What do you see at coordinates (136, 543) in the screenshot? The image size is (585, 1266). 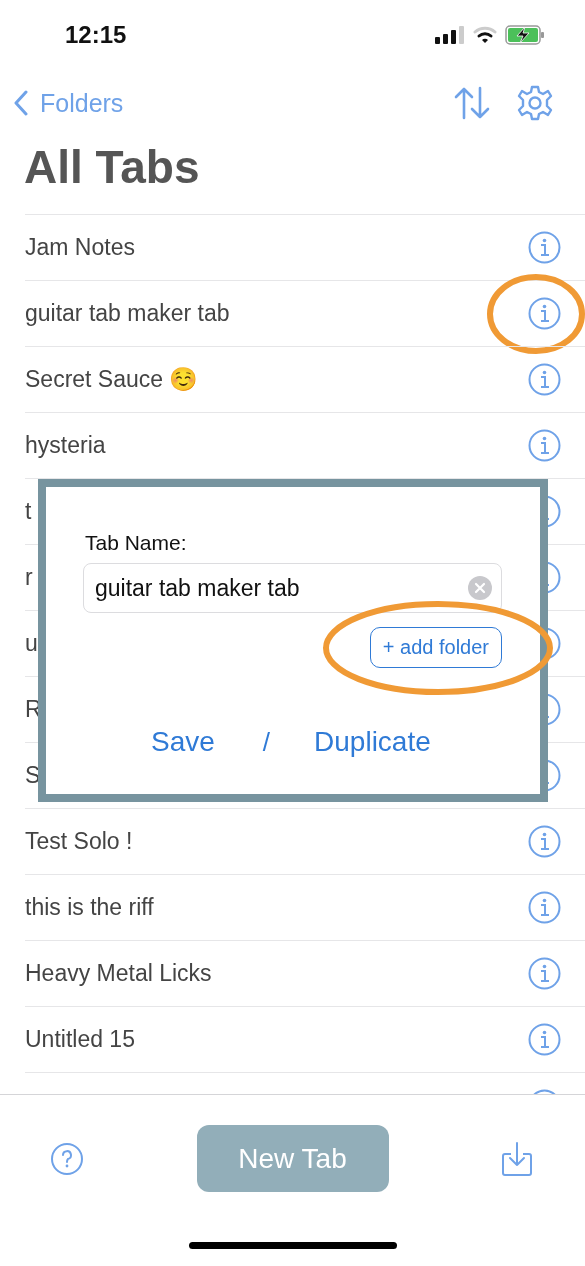 I see `field-label: Tab Name:` at bounding box center [136, 543].